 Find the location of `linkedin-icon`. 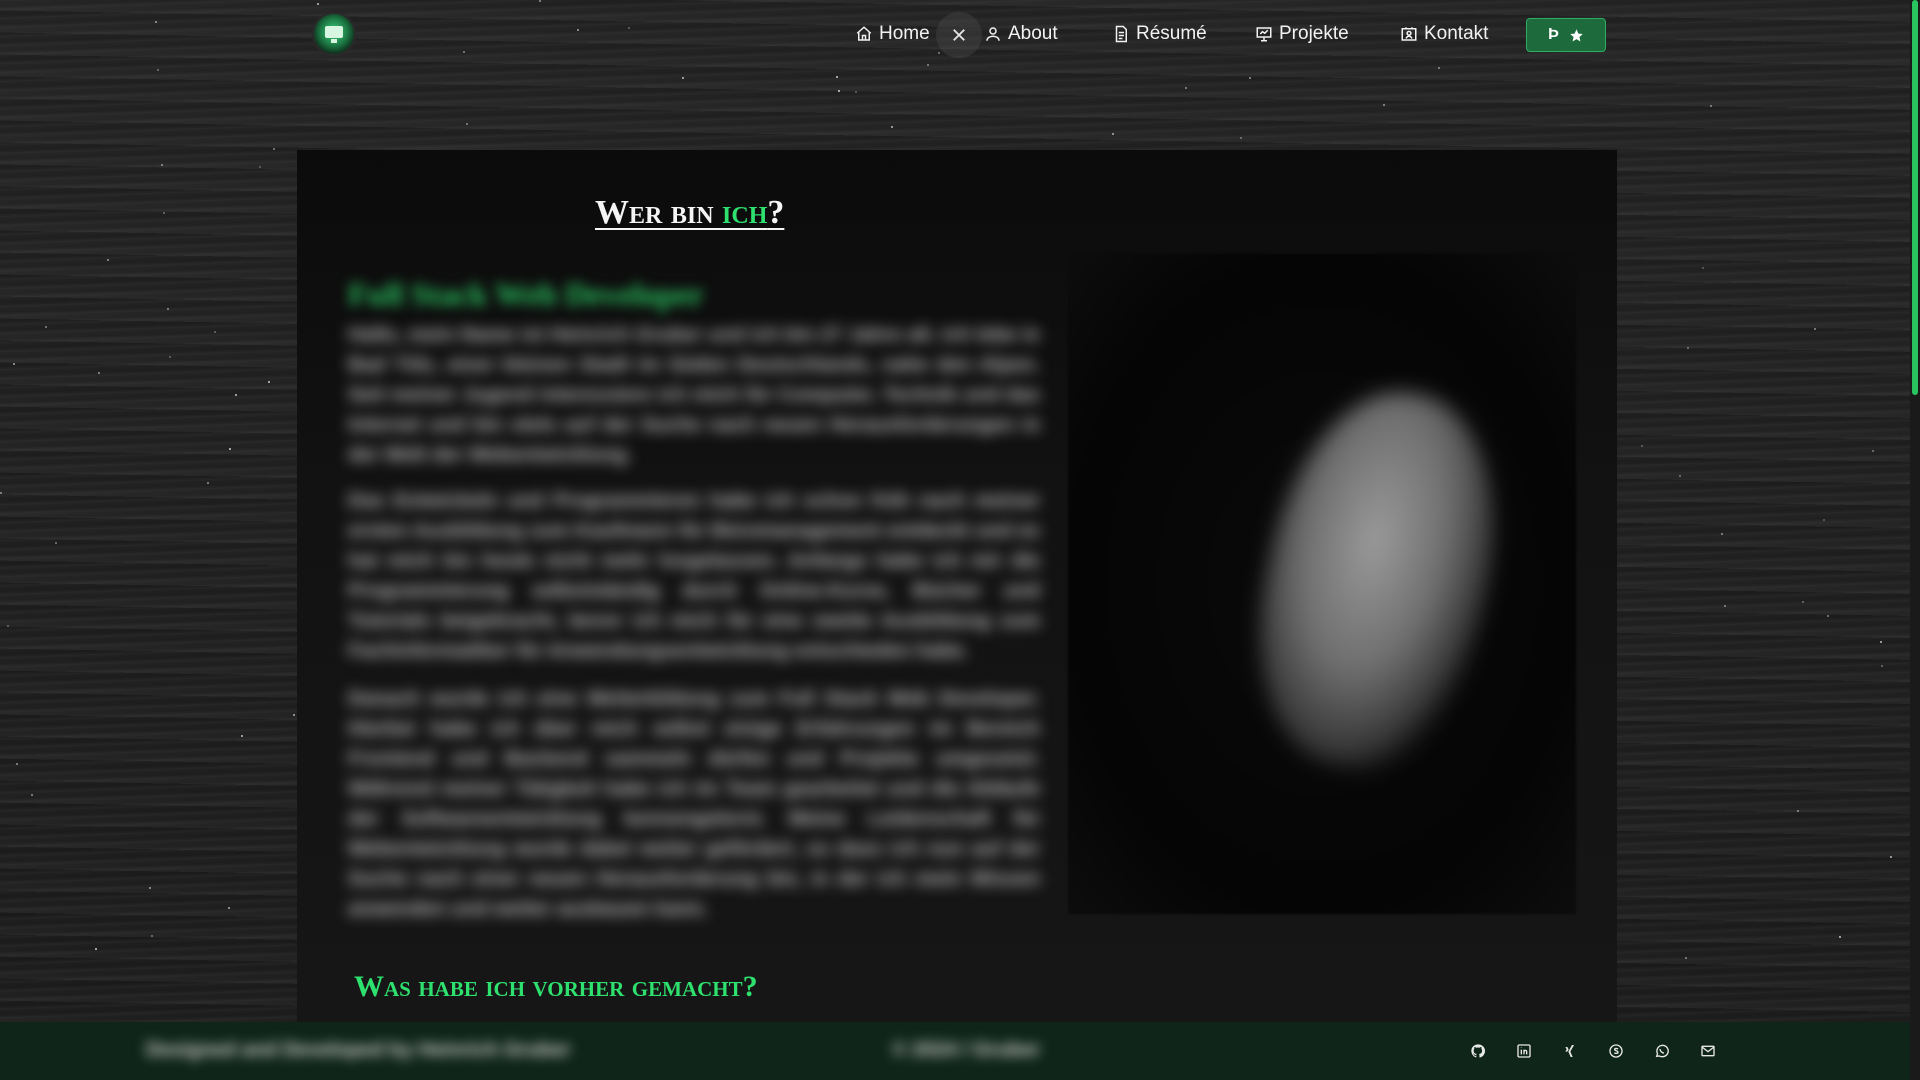

linkedin-icon is located at coordinates (1524, 1051).